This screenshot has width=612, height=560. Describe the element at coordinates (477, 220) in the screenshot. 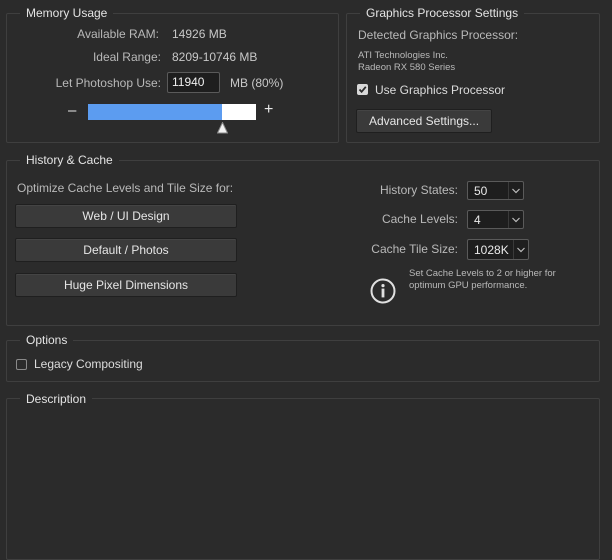

I see `cache-levels-value: 4` at that location.